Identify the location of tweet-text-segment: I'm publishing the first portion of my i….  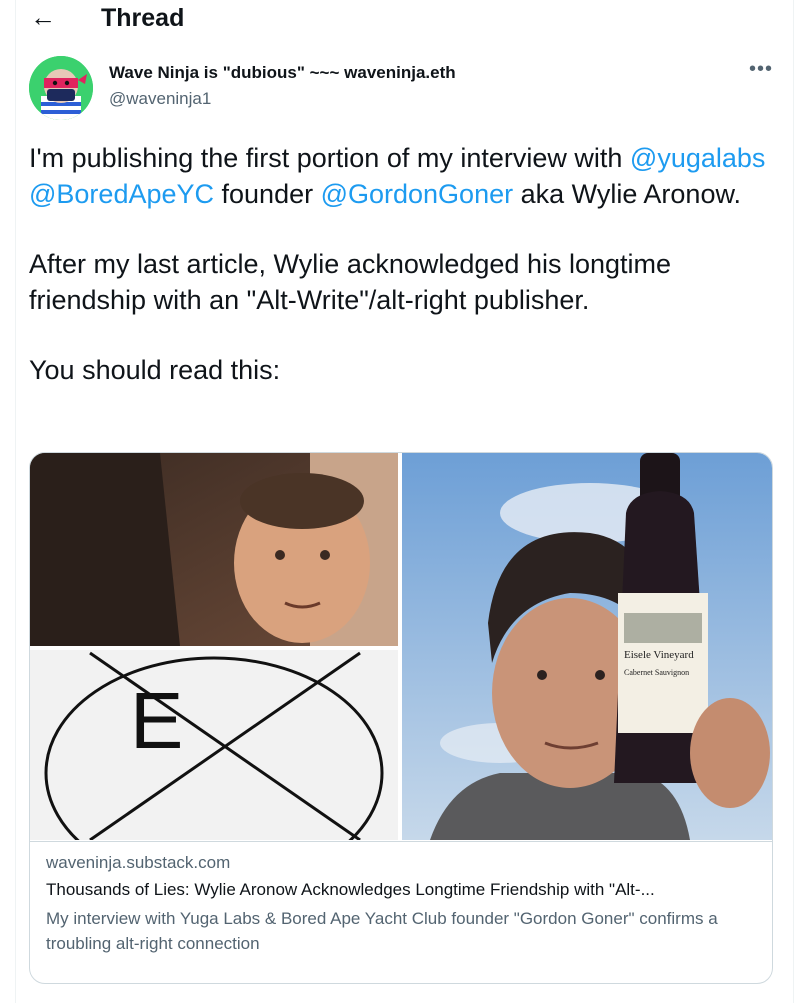
(329, 158).